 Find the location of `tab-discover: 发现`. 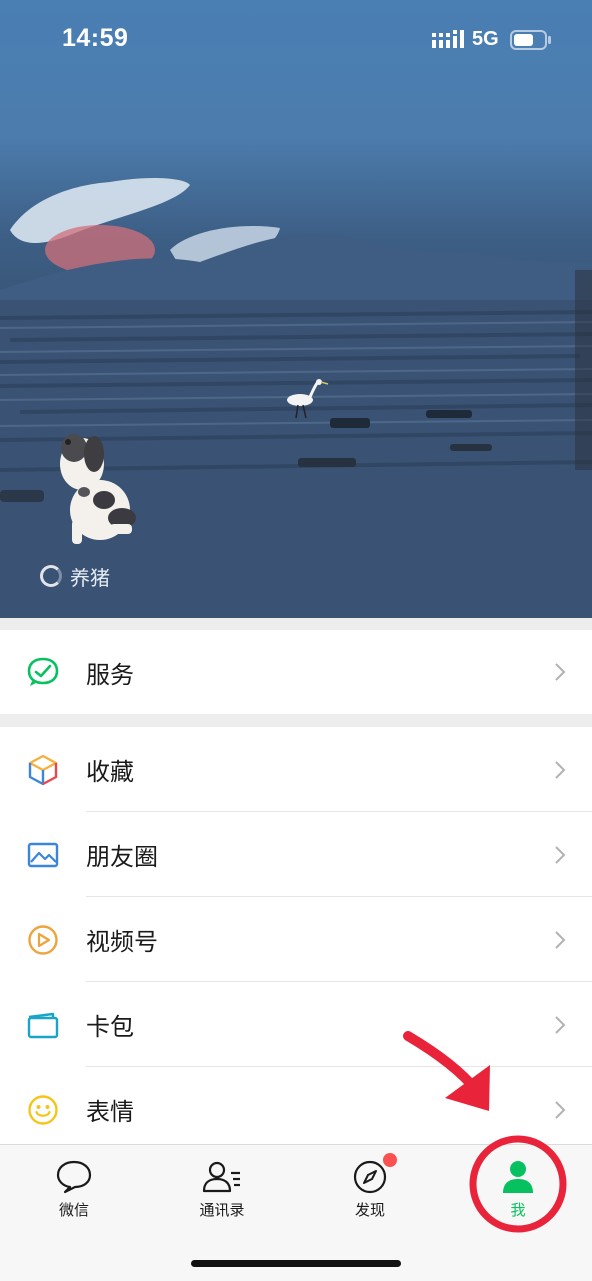

tab-discover: 发现 is located at coordinates (370, 1191).